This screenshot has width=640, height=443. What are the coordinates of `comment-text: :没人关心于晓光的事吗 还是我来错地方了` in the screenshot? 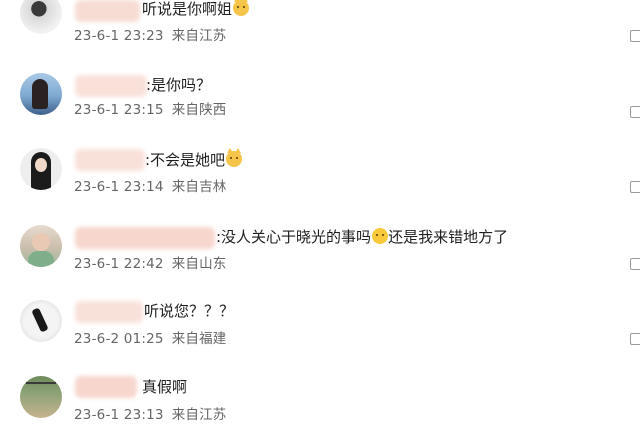 It's located at (362, 237).